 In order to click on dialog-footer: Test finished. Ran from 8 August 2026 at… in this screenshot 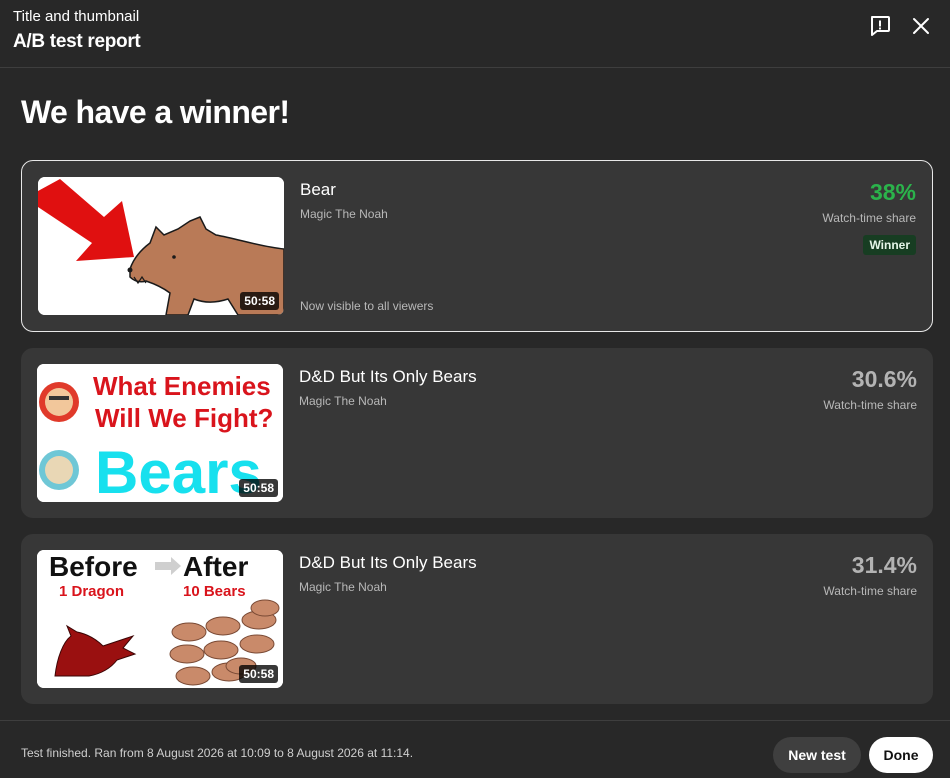, I will do `click(475, 749)`.